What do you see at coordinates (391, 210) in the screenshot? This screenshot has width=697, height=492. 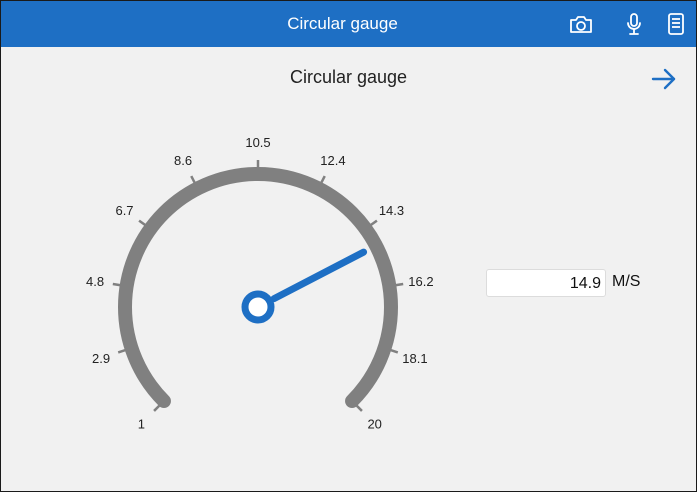 I see `gauge-tick-label: 14.3` at bounding box center [391, 210].